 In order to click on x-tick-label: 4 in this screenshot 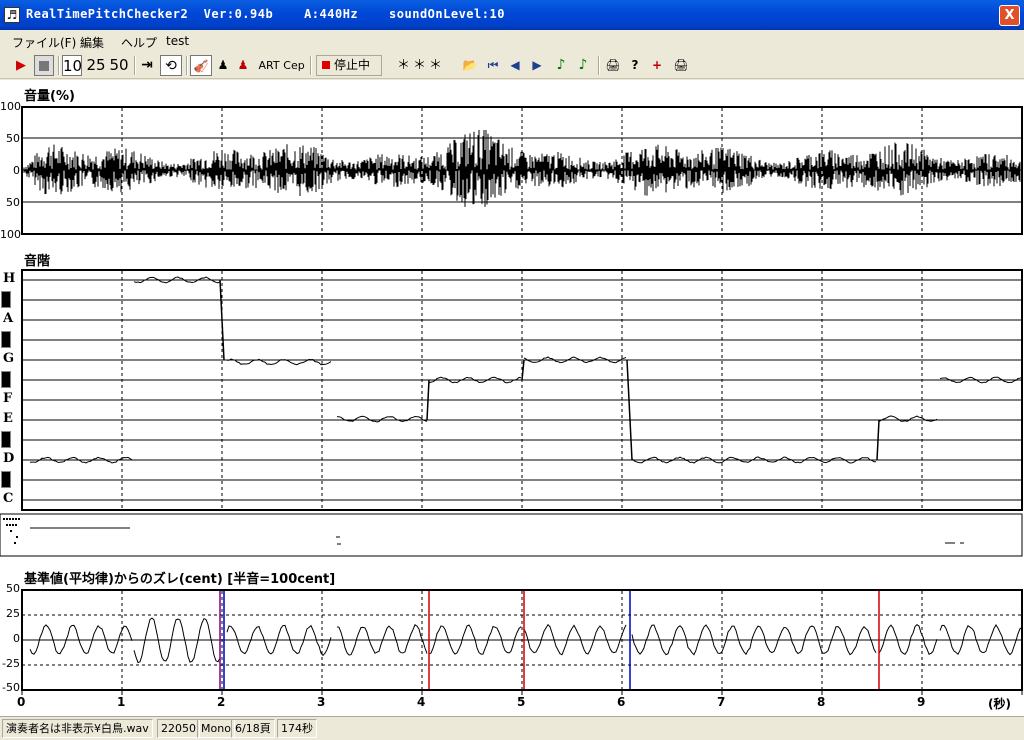, I will do `click(421, 702)`.